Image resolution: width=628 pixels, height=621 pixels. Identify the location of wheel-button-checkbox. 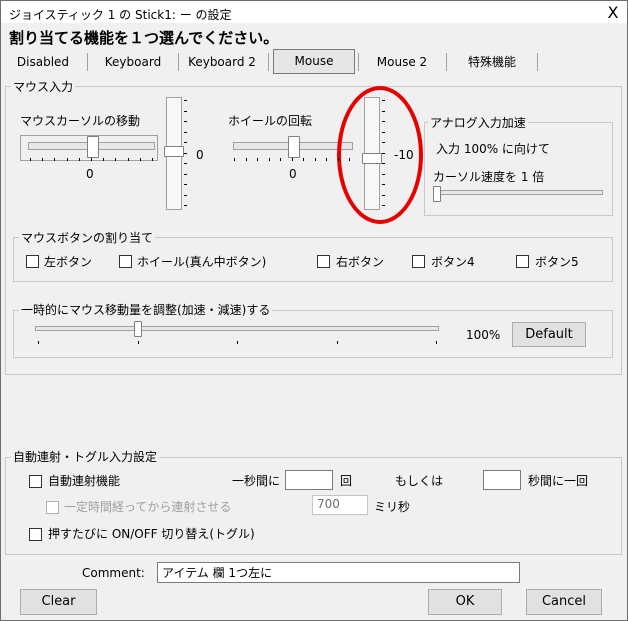
(125, 261).